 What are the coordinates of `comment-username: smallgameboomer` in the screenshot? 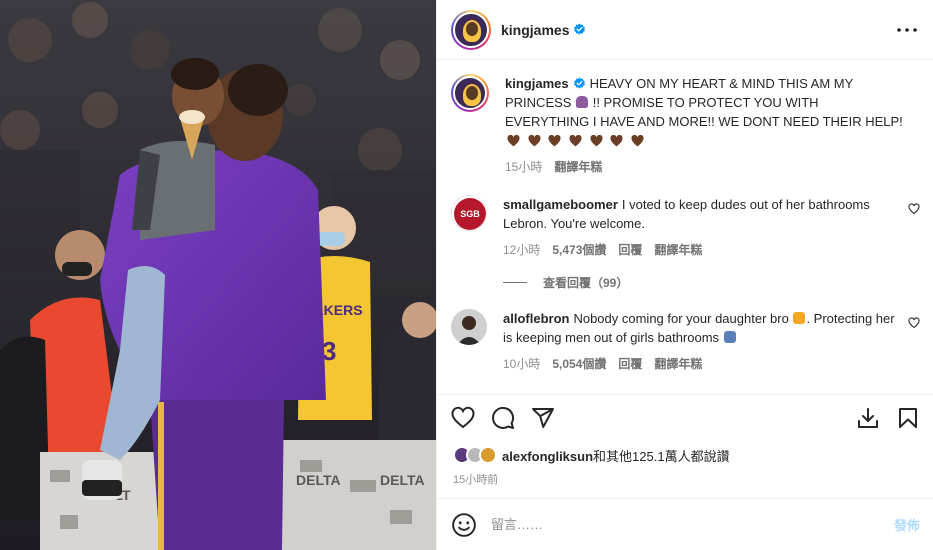 It's located at (560, 204).